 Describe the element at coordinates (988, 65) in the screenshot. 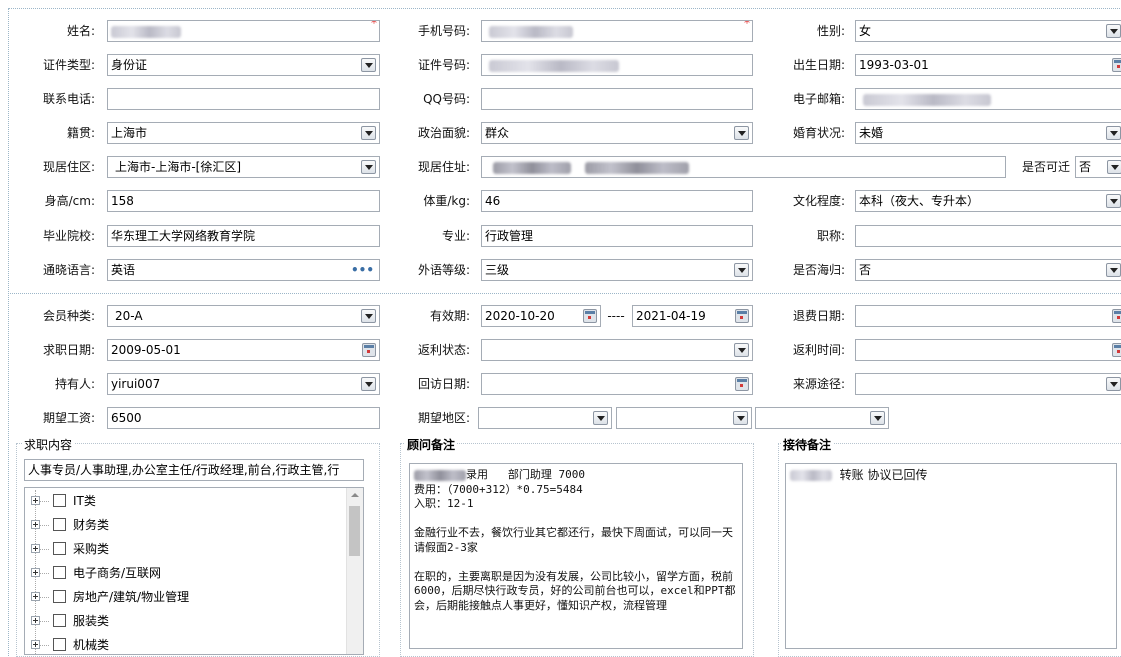

I see `birth-date-input: 1993-03-01` at that location.